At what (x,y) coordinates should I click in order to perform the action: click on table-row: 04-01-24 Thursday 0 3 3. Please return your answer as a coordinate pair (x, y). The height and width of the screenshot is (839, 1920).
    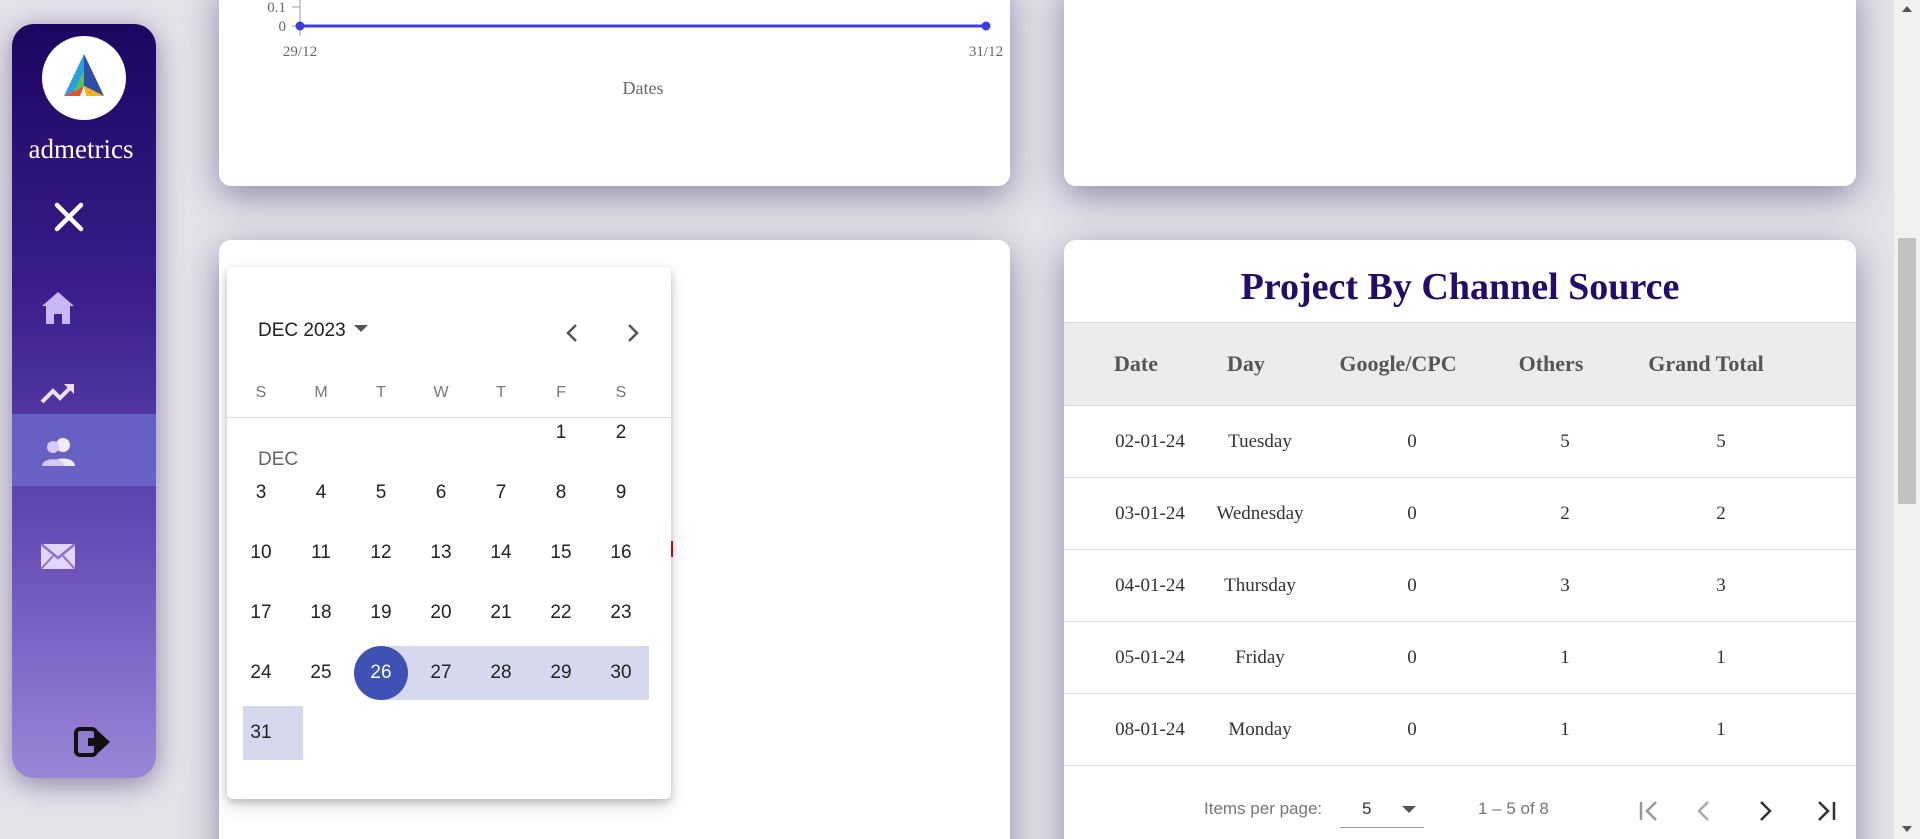
    Looking at the image, I should click on (1460, 586).